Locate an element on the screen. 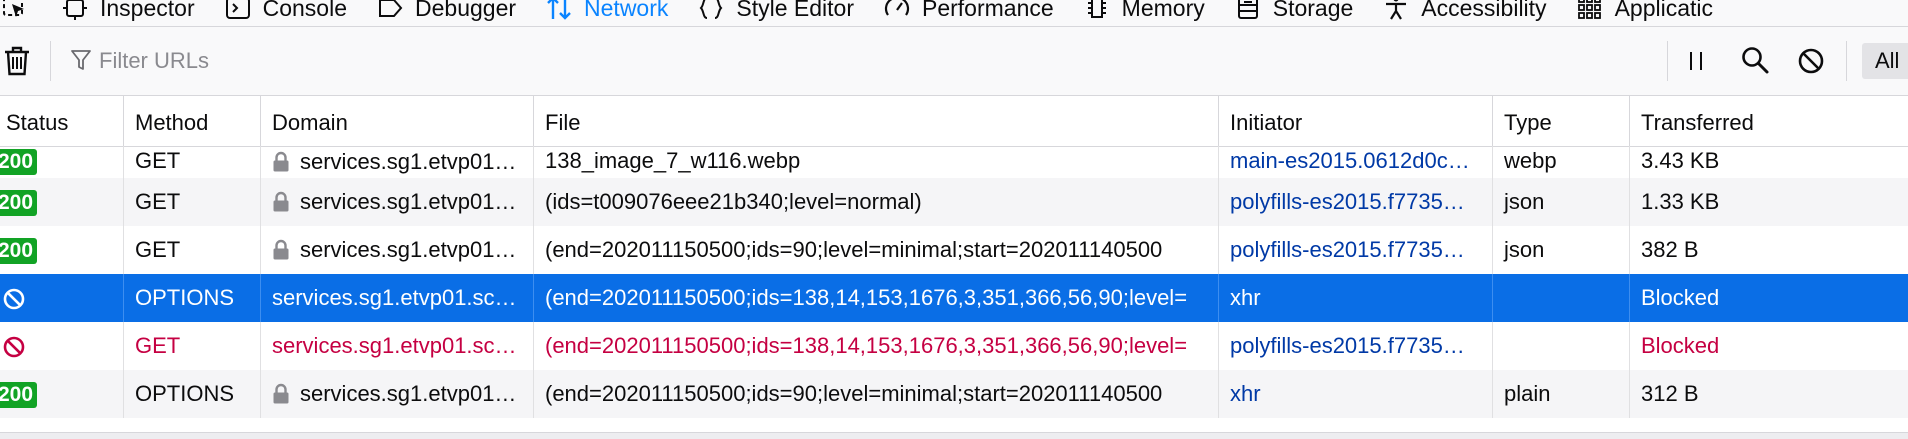 This screenshot has width=1908, height=439. filter-icon is located at coordinates (81, 60).